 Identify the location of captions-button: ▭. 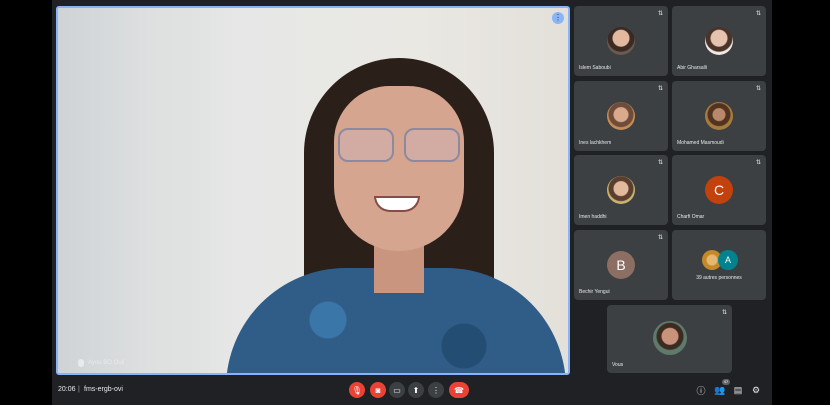
(397, 390).